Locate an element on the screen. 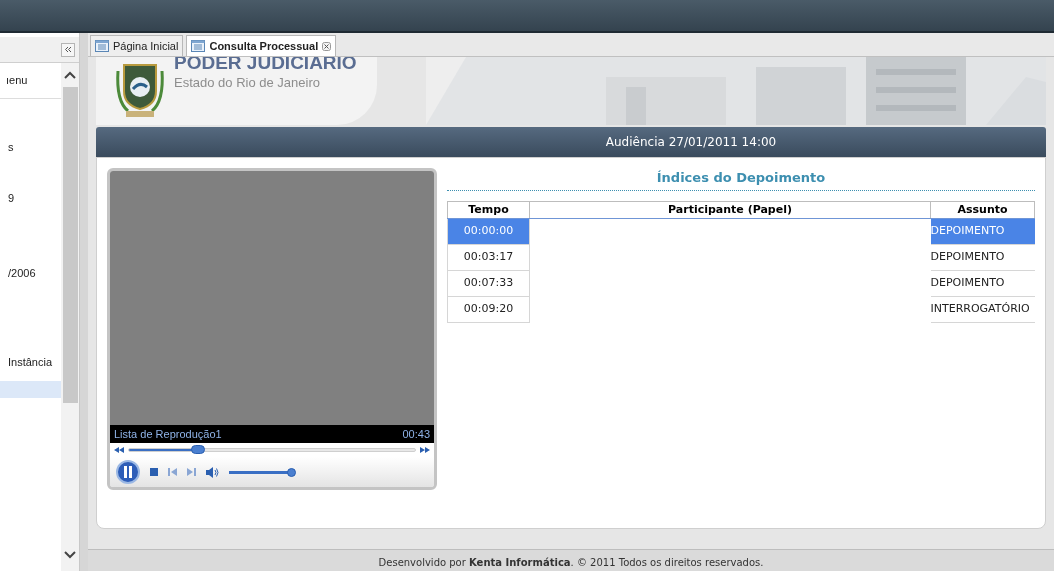 The height and width of the screenshot is (571, 1054). pause-button is located at coordinates (128, 472).